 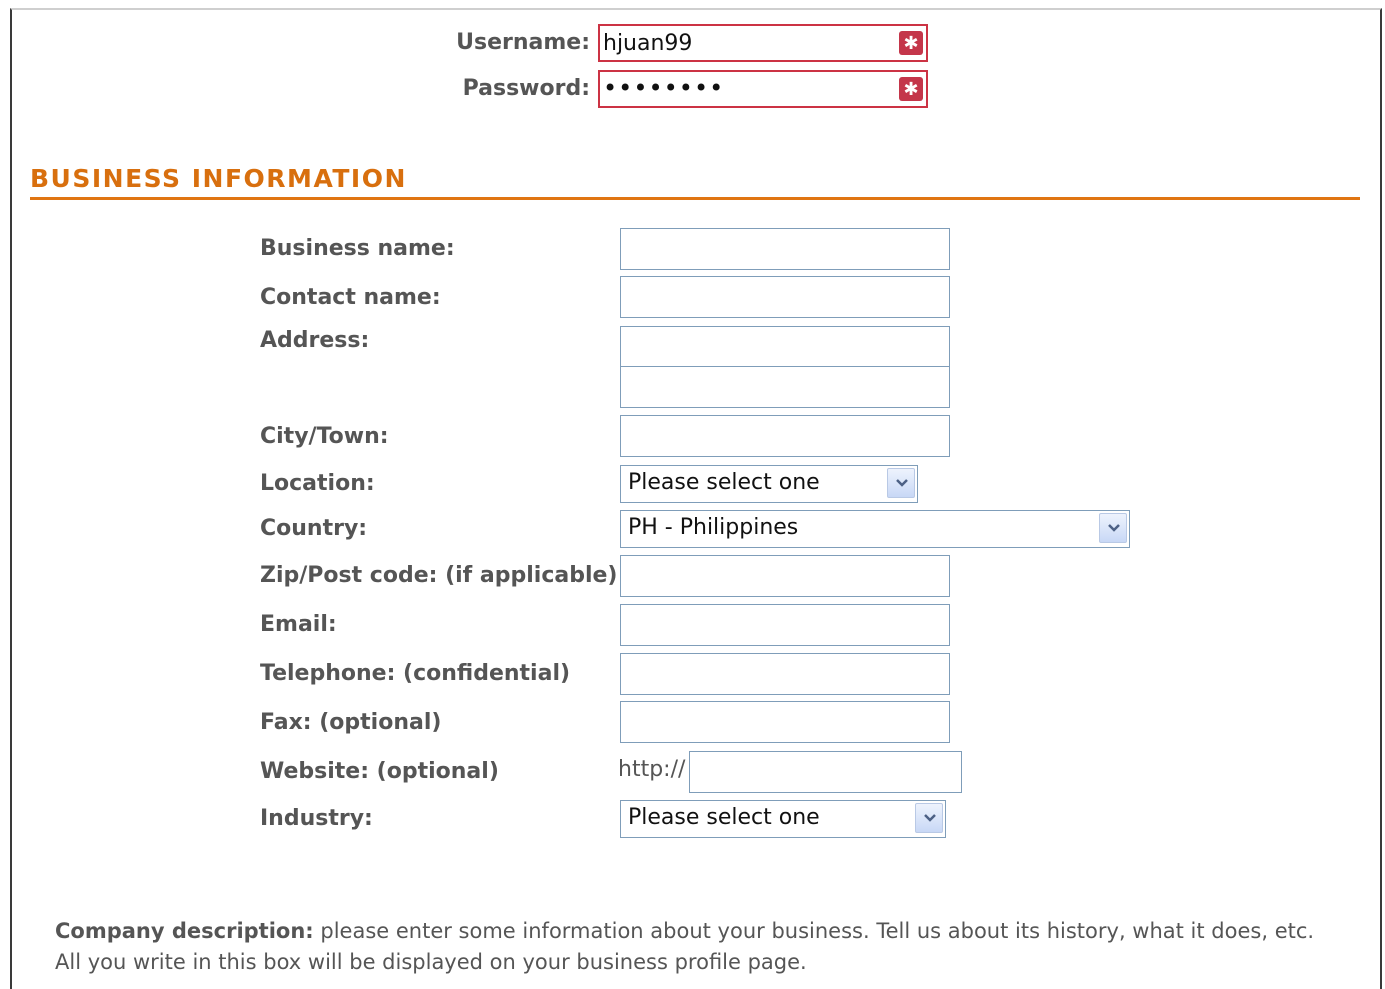 What do you see at coordinates (317, 483) in the screenshot?
I see `location-label: Location:` at bounding box center [317, 483].